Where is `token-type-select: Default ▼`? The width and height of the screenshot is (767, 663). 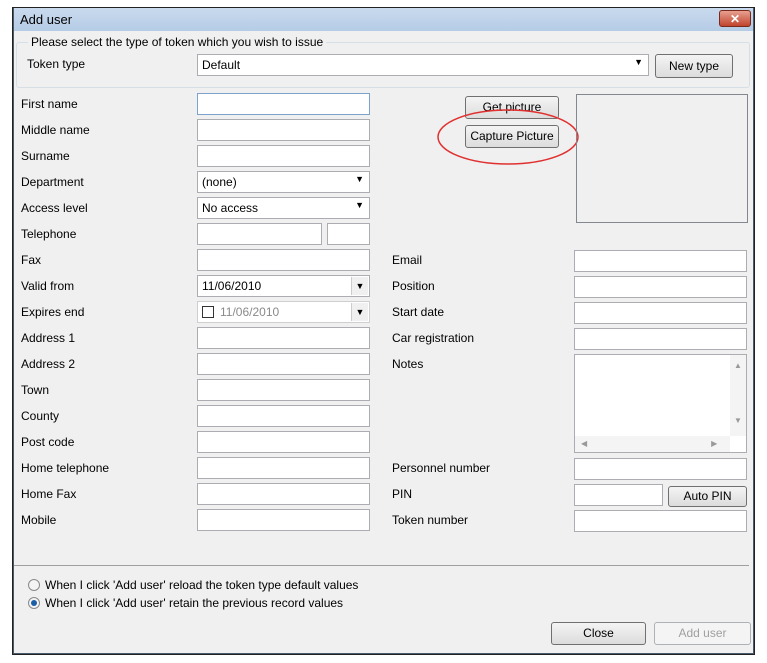 token-type-select: Default ▼ is located at coordinates (423, 65).